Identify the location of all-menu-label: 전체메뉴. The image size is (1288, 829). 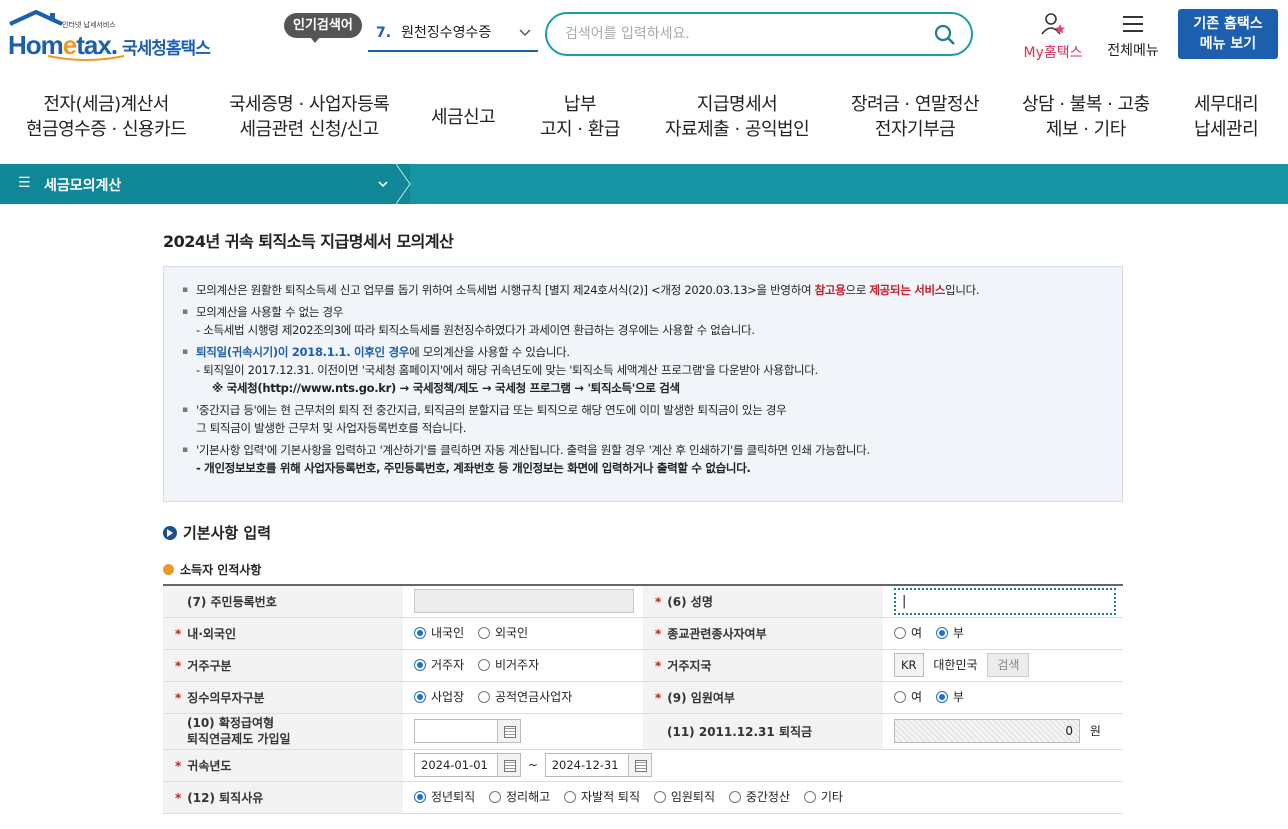
(1133, 51).